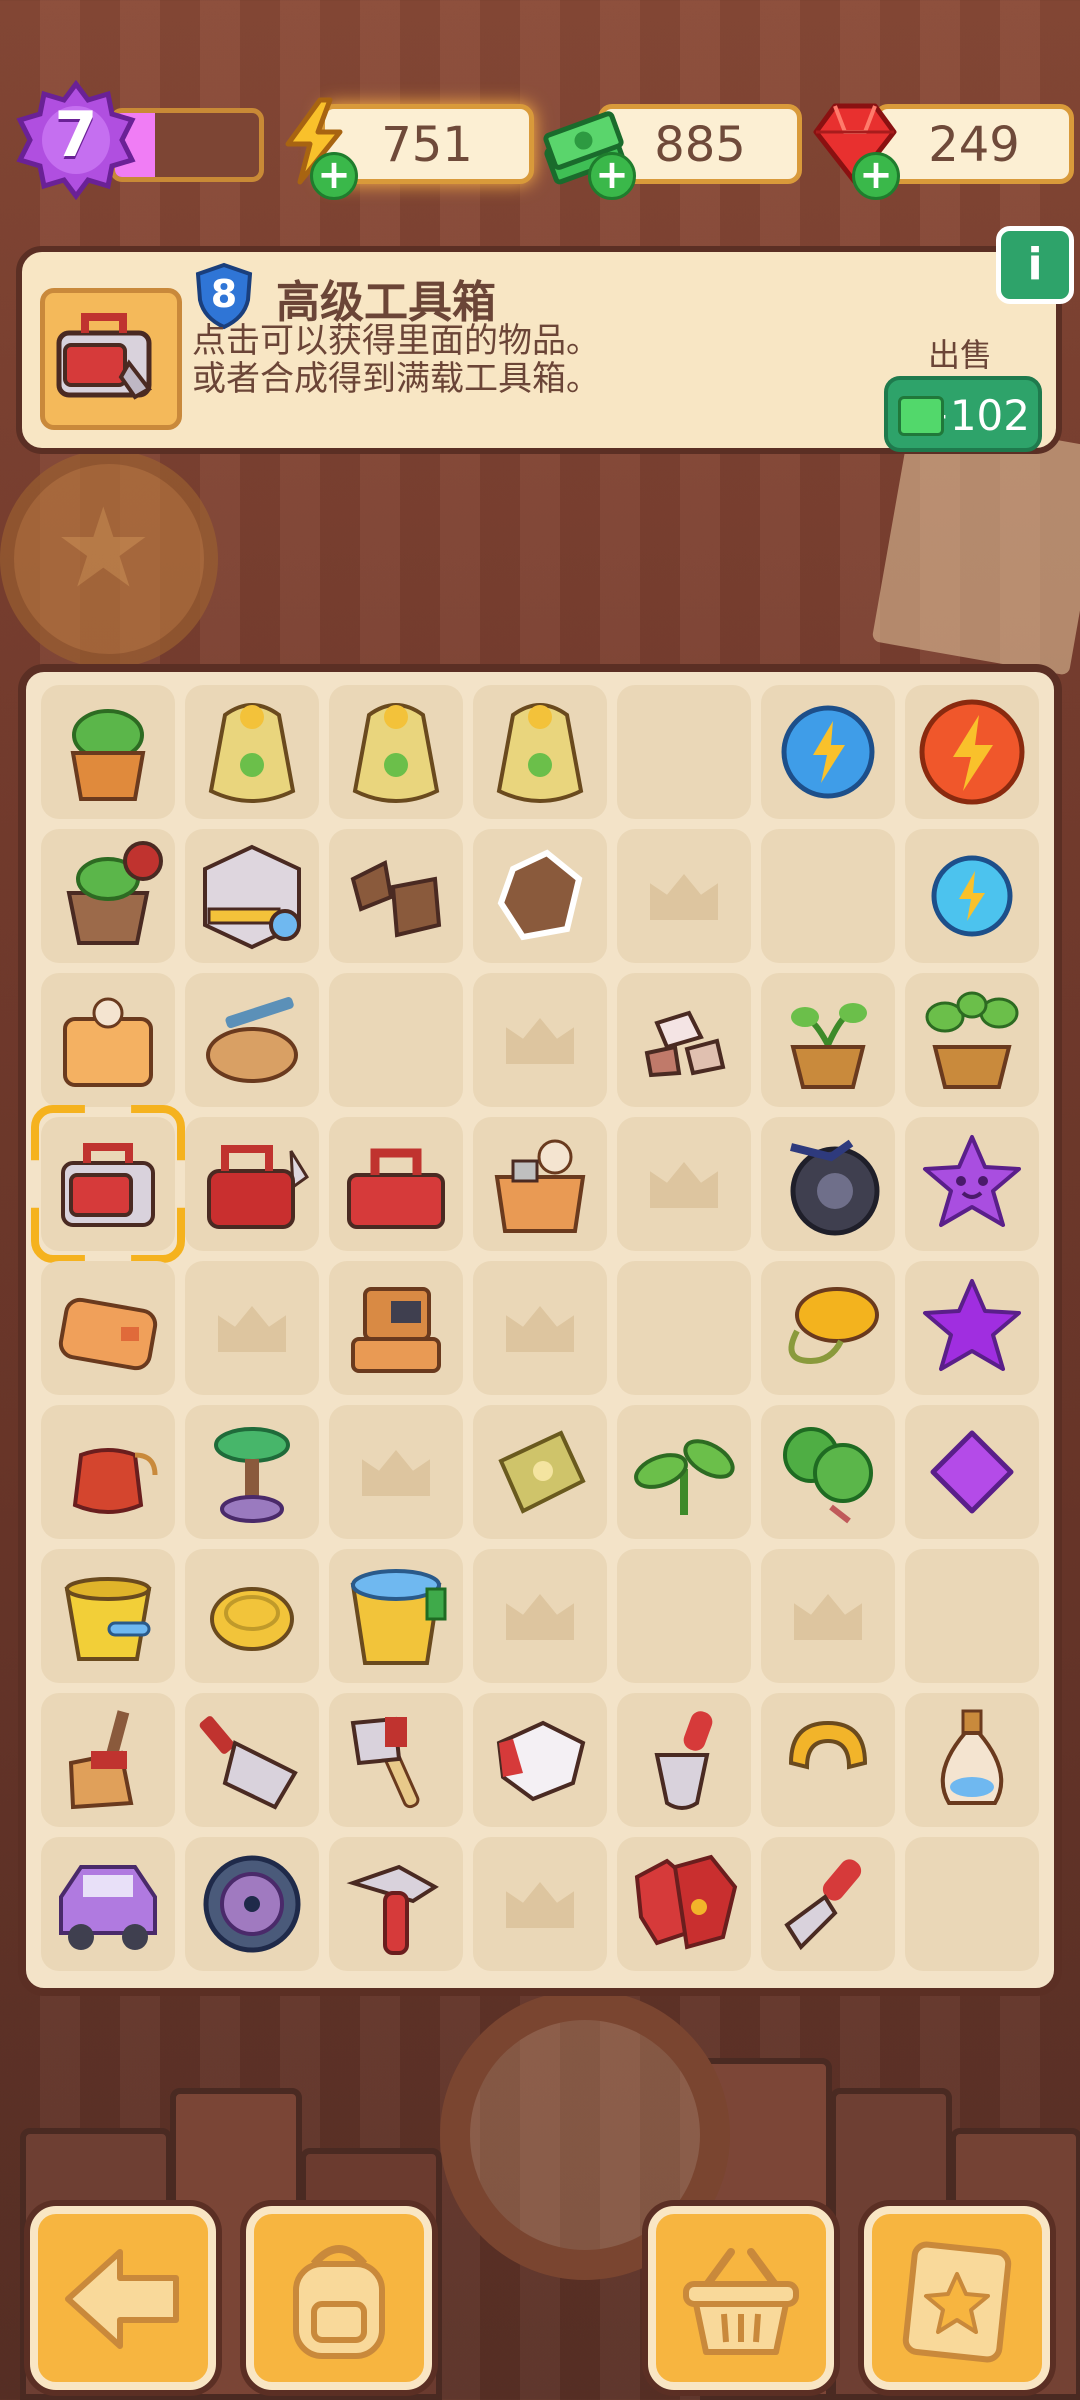 This screenshot has height=2400, width=1080. Describe the element at coordinates (684, 1477) in the screenshot. I see `leaf-sprout-icon` at that location.